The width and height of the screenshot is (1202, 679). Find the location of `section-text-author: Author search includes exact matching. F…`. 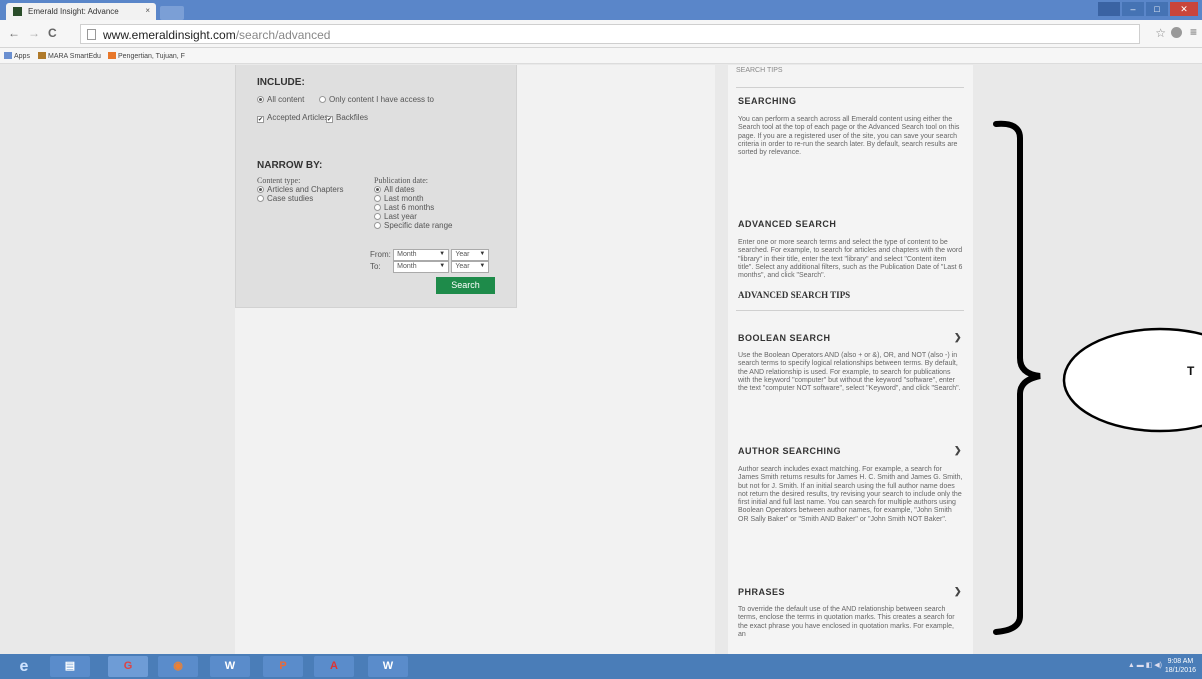

section-text-author: Author search includes exact matching. F… is located at coordinates (850, 494).